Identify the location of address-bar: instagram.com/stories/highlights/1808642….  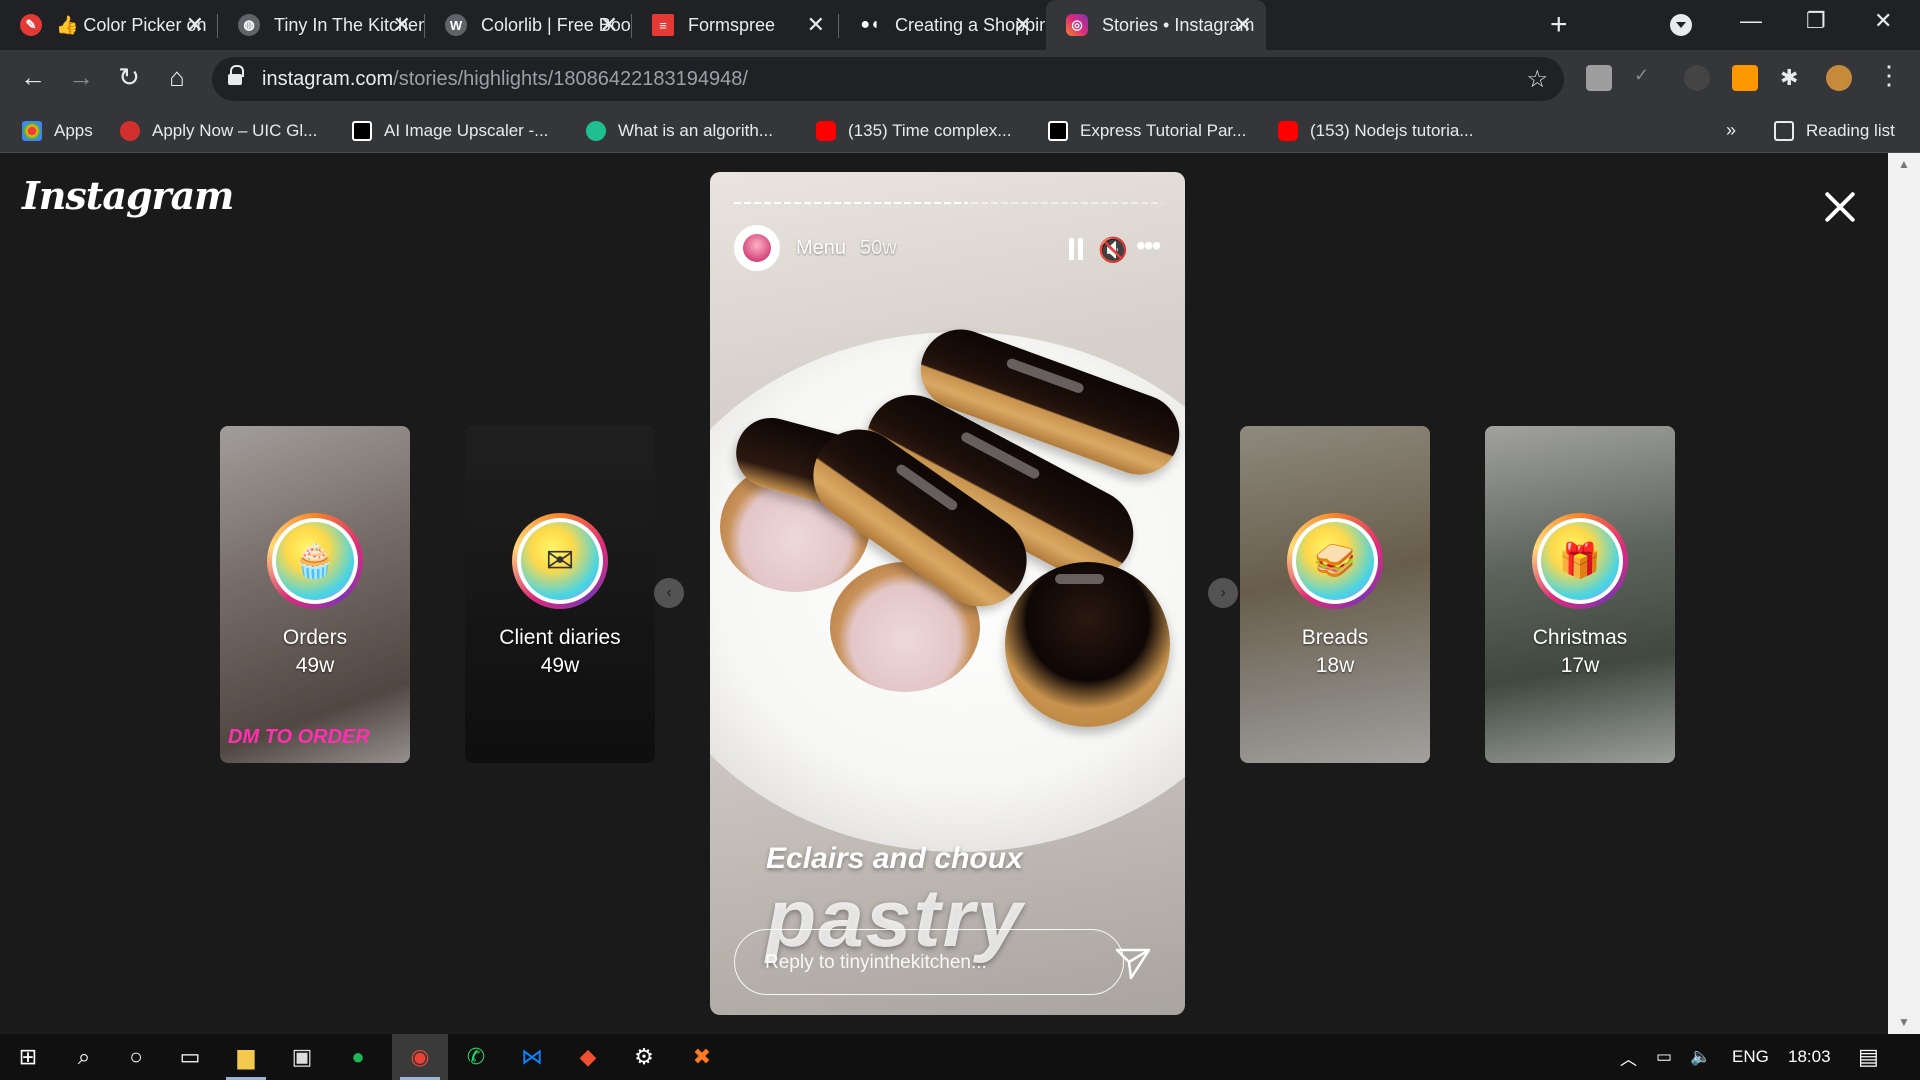
(888, 79).